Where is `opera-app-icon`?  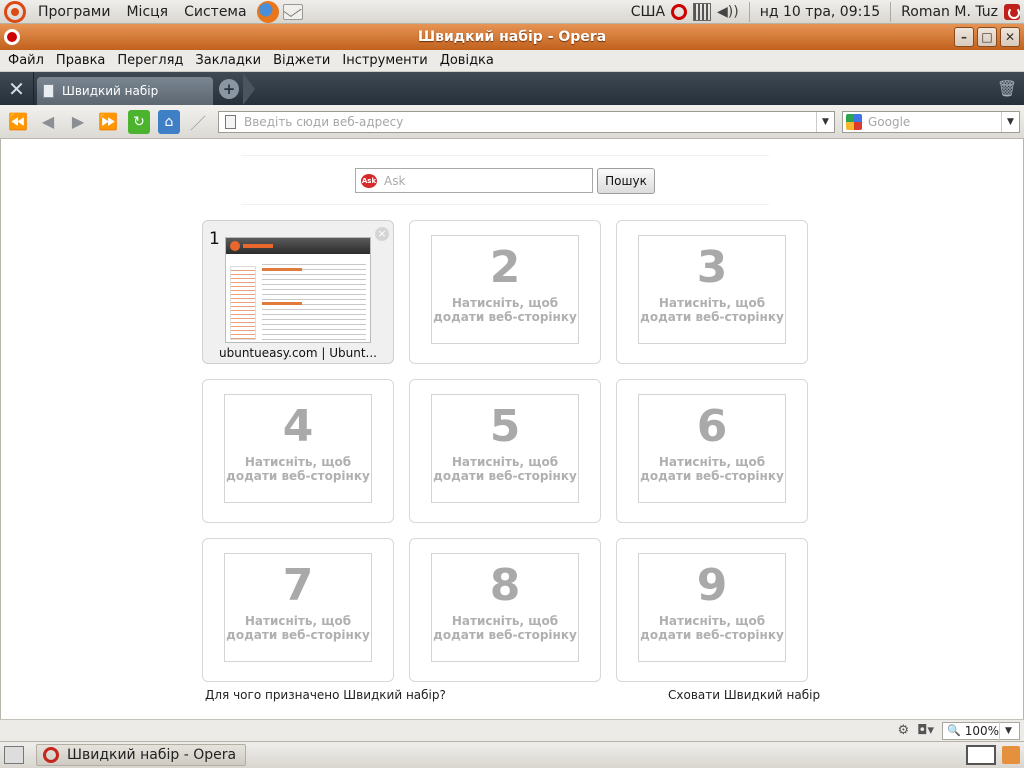
opera-app-icon is located at coordinates (12, 37).